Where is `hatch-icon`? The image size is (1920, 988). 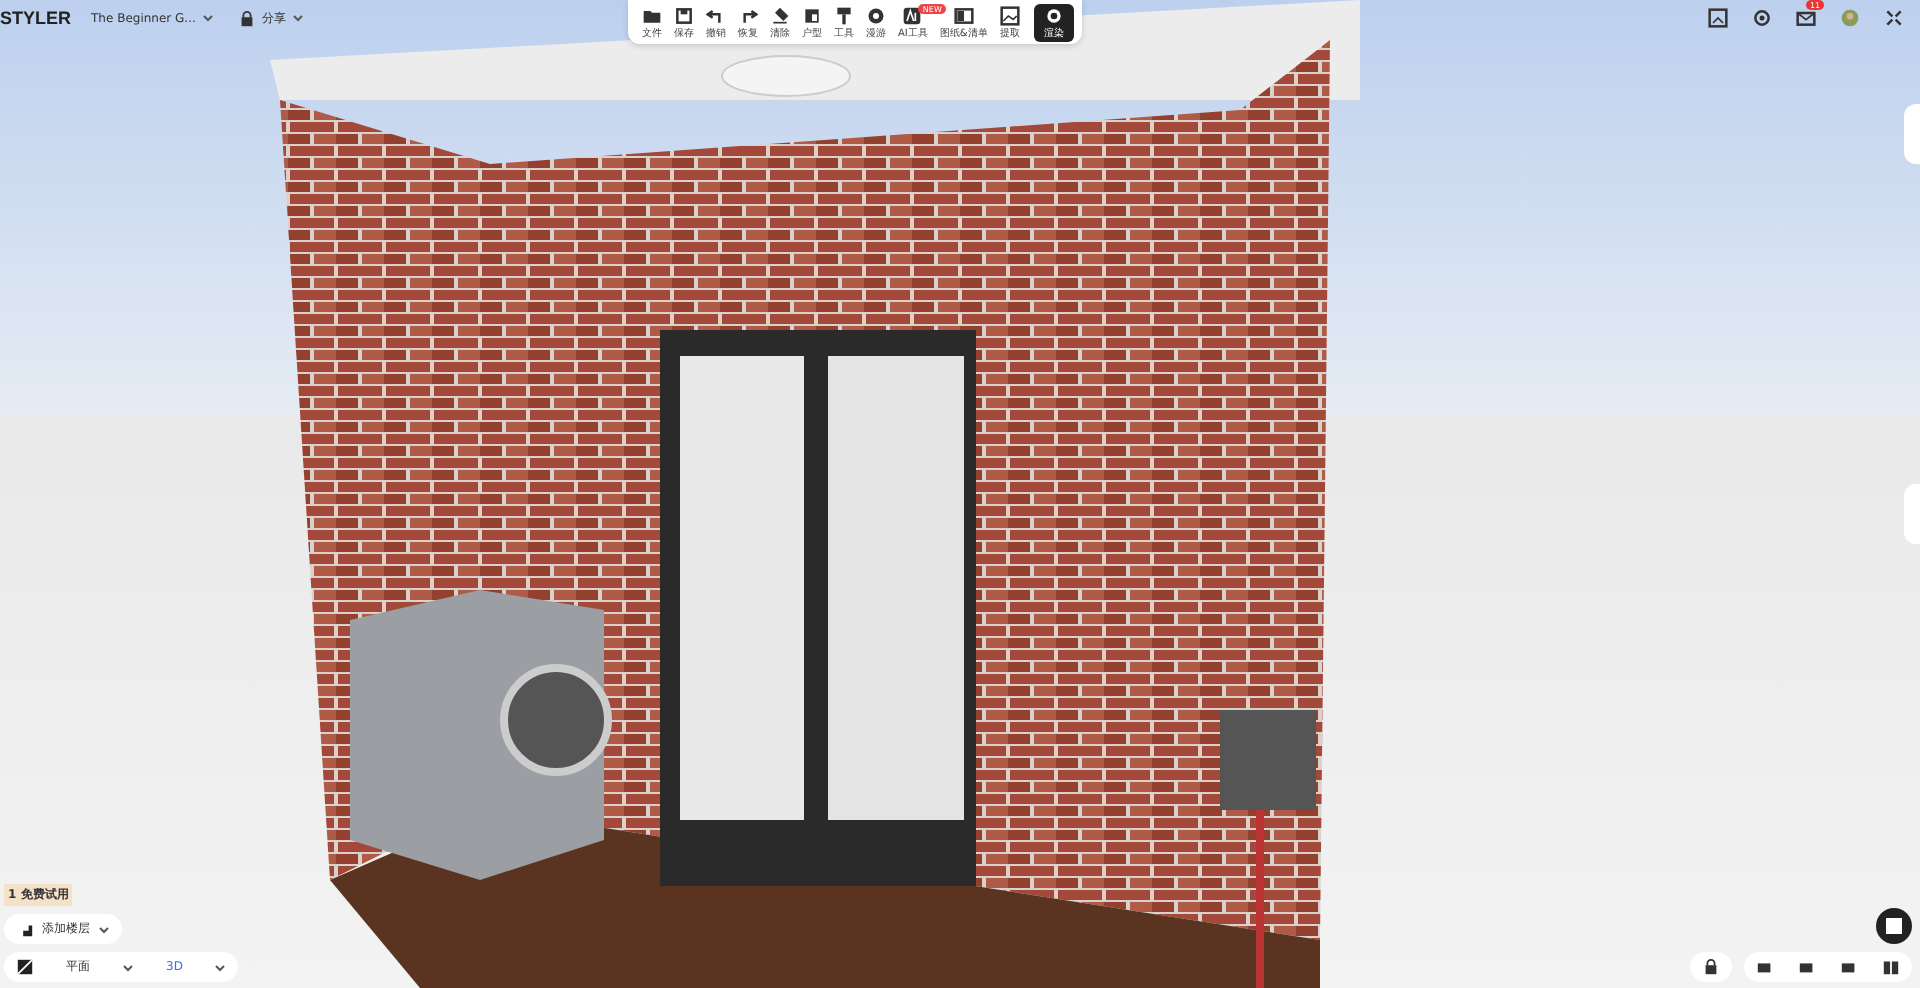 hatch-icon is located at coordinates (25, 967).